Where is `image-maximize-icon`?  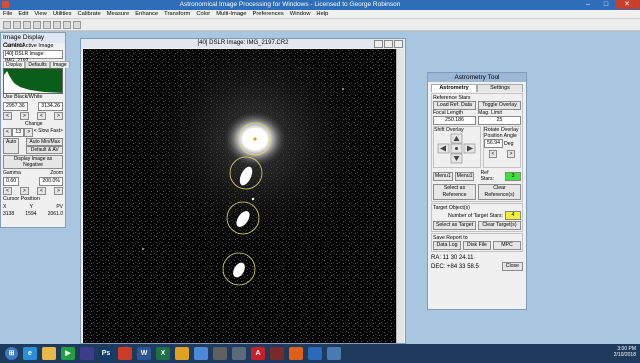 image-maximize-icon is located at coordinates (388, 44).